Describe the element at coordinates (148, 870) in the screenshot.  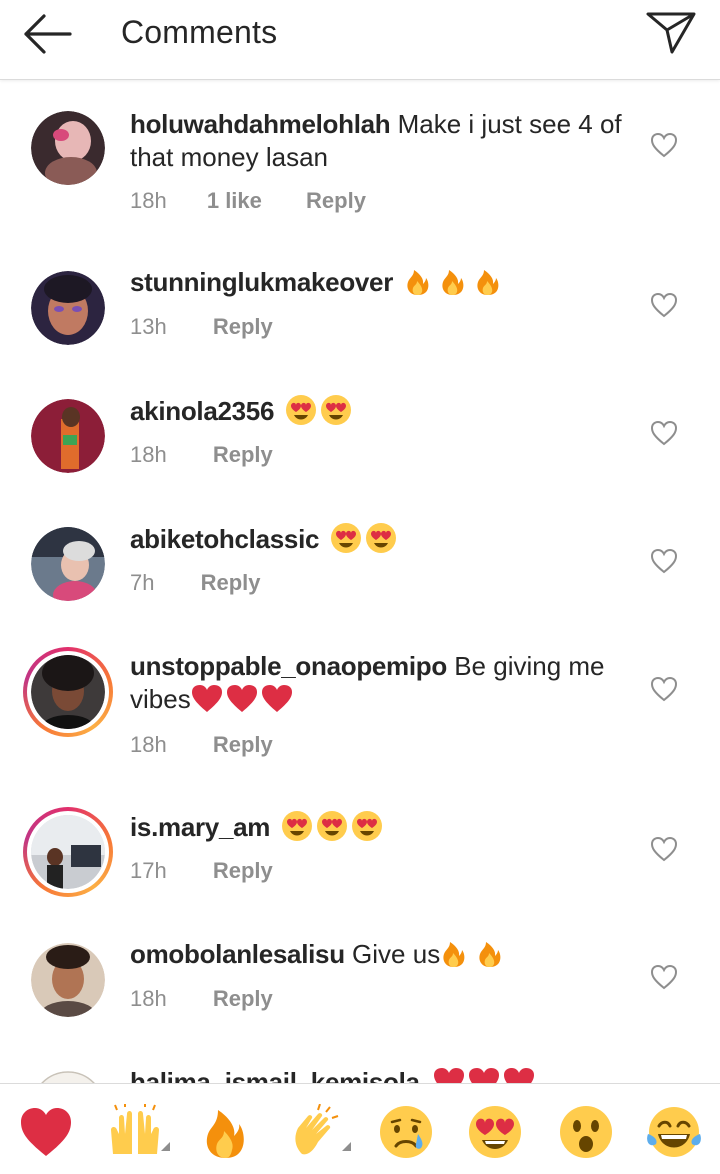
I see `comment-time: 17h` at that location.